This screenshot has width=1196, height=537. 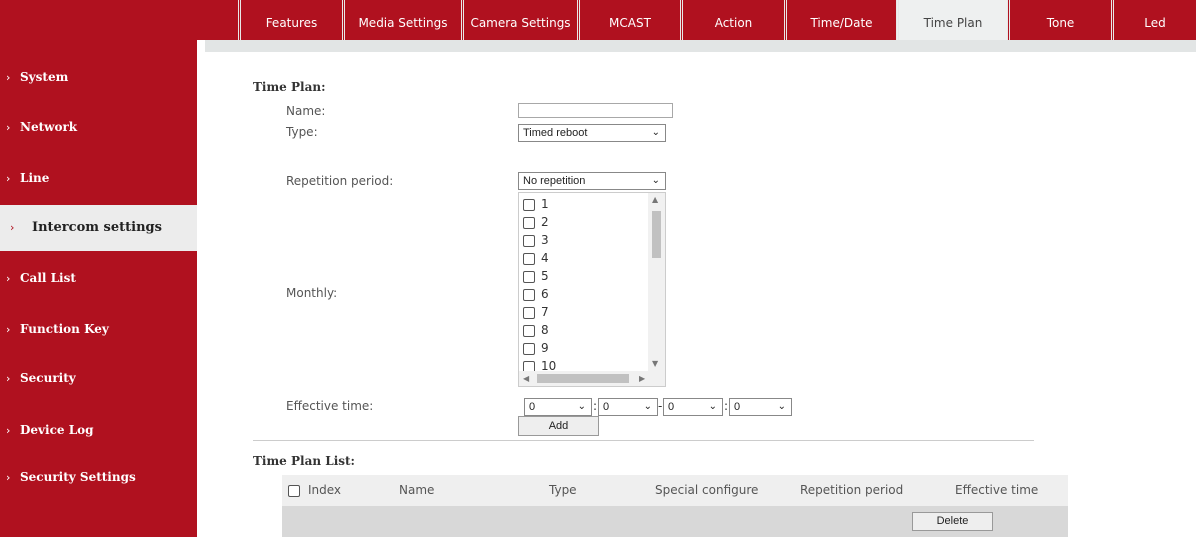 What do you see at coordinates (302, 132) in the screenshot?
I see `type-label: Type:` at bounding box center [302, 132].